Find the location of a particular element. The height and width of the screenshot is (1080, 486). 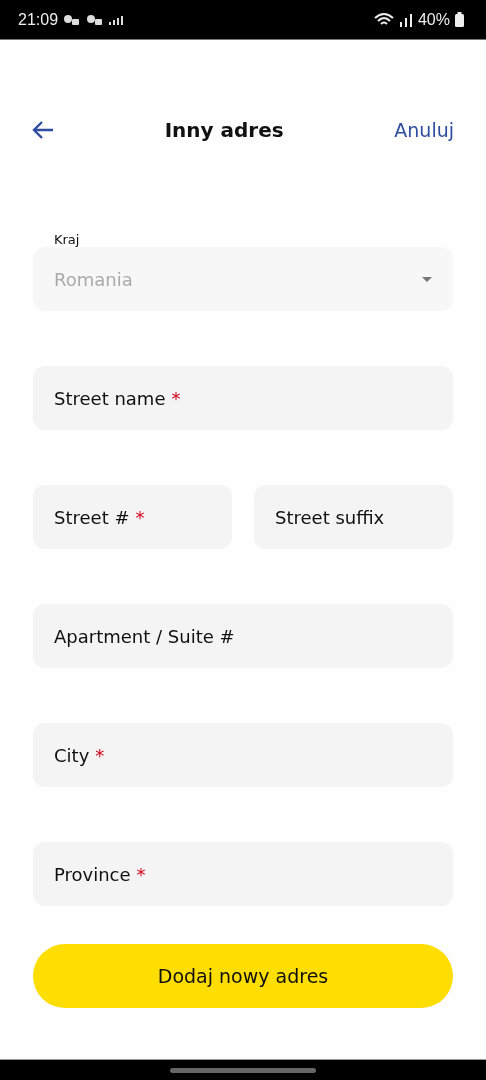

battery-percent: 40% is located at coordinates (433, 19).